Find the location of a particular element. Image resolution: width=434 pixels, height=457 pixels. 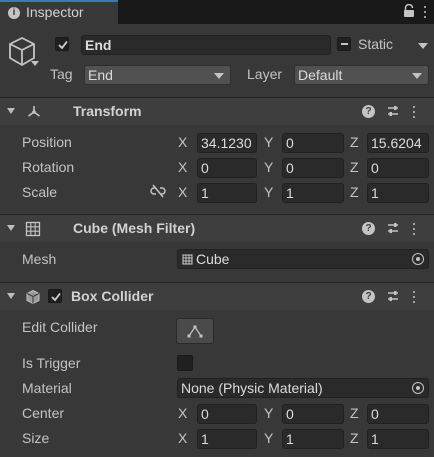

center-z-field: 0 is located at coordinates (398, 414).